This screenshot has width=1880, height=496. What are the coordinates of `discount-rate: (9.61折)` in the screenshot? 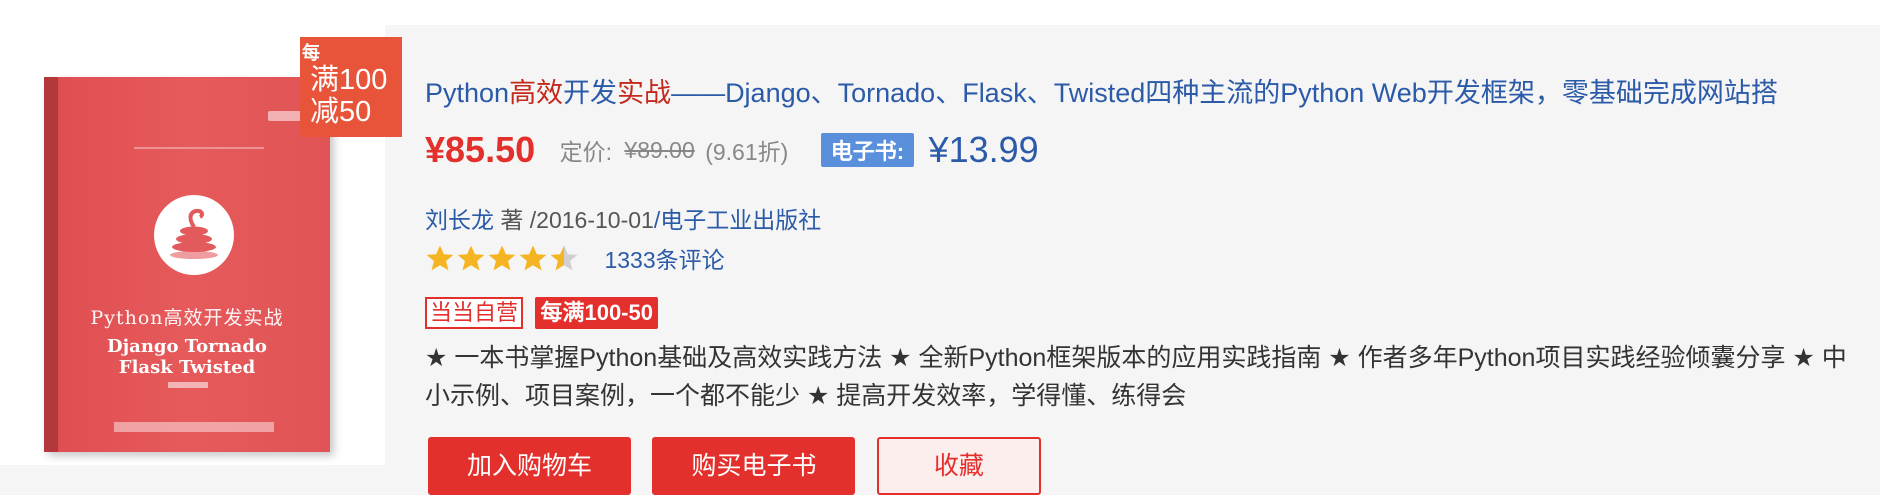 It's located at (747, 152).